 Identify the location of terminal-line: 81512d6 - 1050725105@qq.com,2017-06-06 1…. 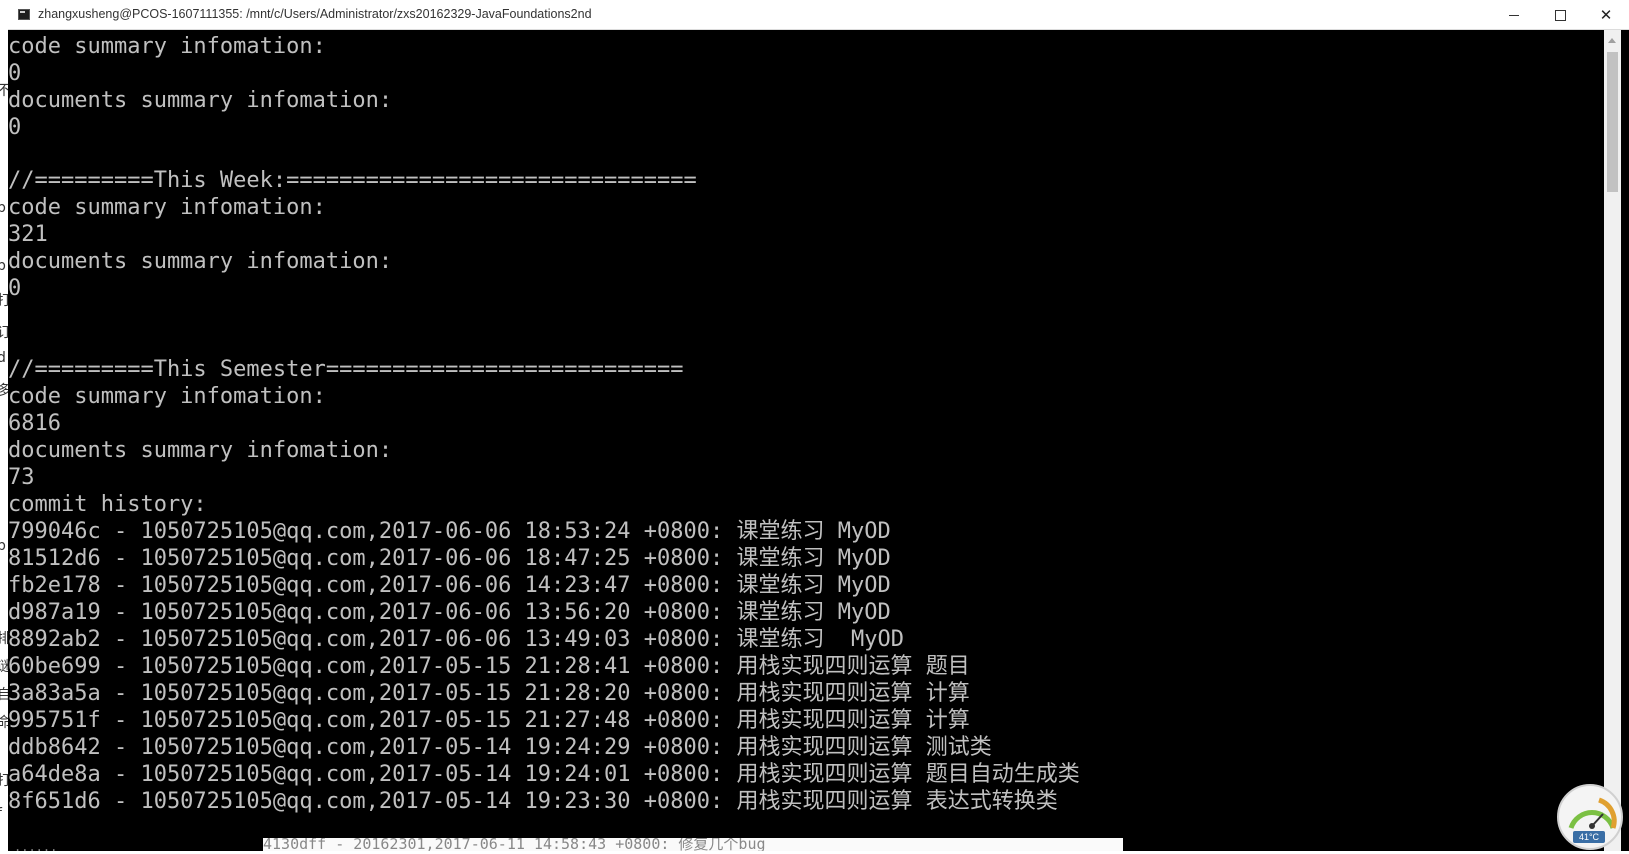
(449, 558).